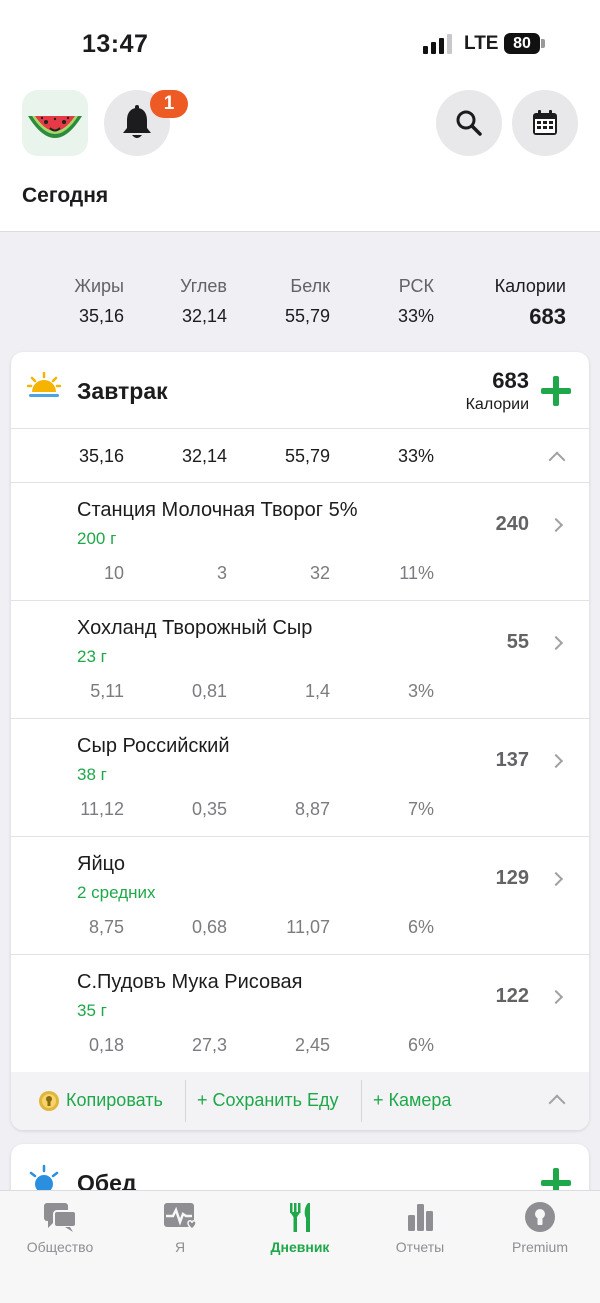  Describe the element at coordinates (307, 316) in the screenshot. I see `summary-protein-value: 55,79` at that location.